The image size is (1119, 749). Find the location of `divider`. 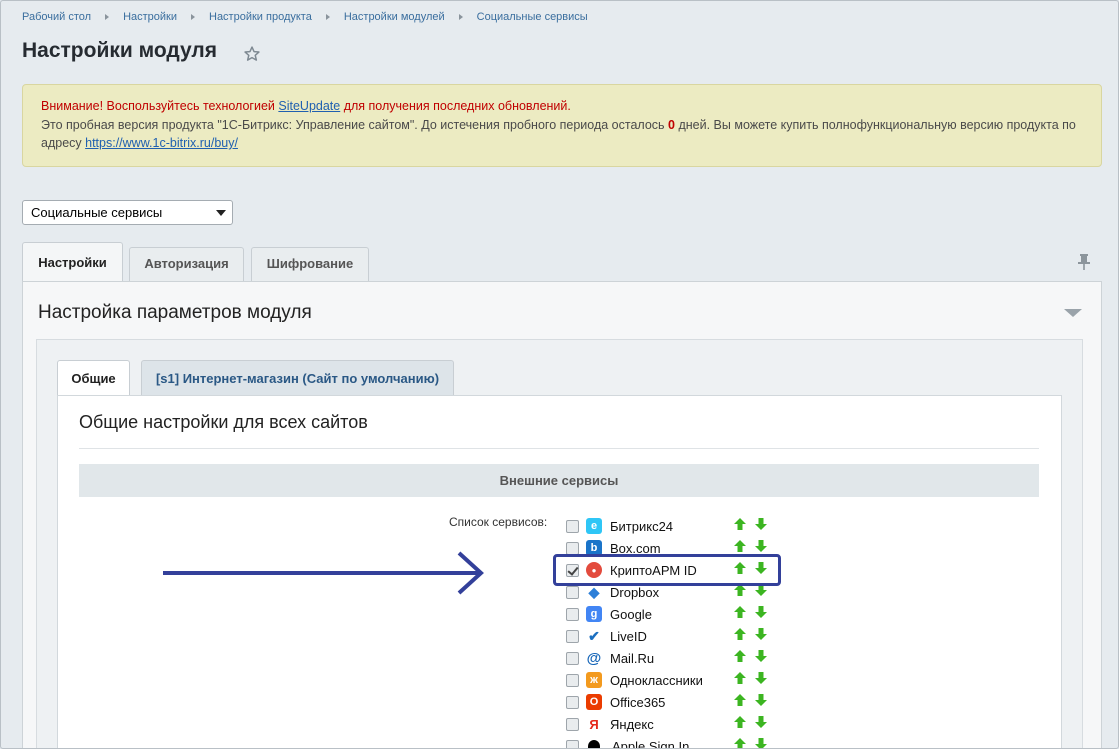

divider is located at coordinates (559, 448).